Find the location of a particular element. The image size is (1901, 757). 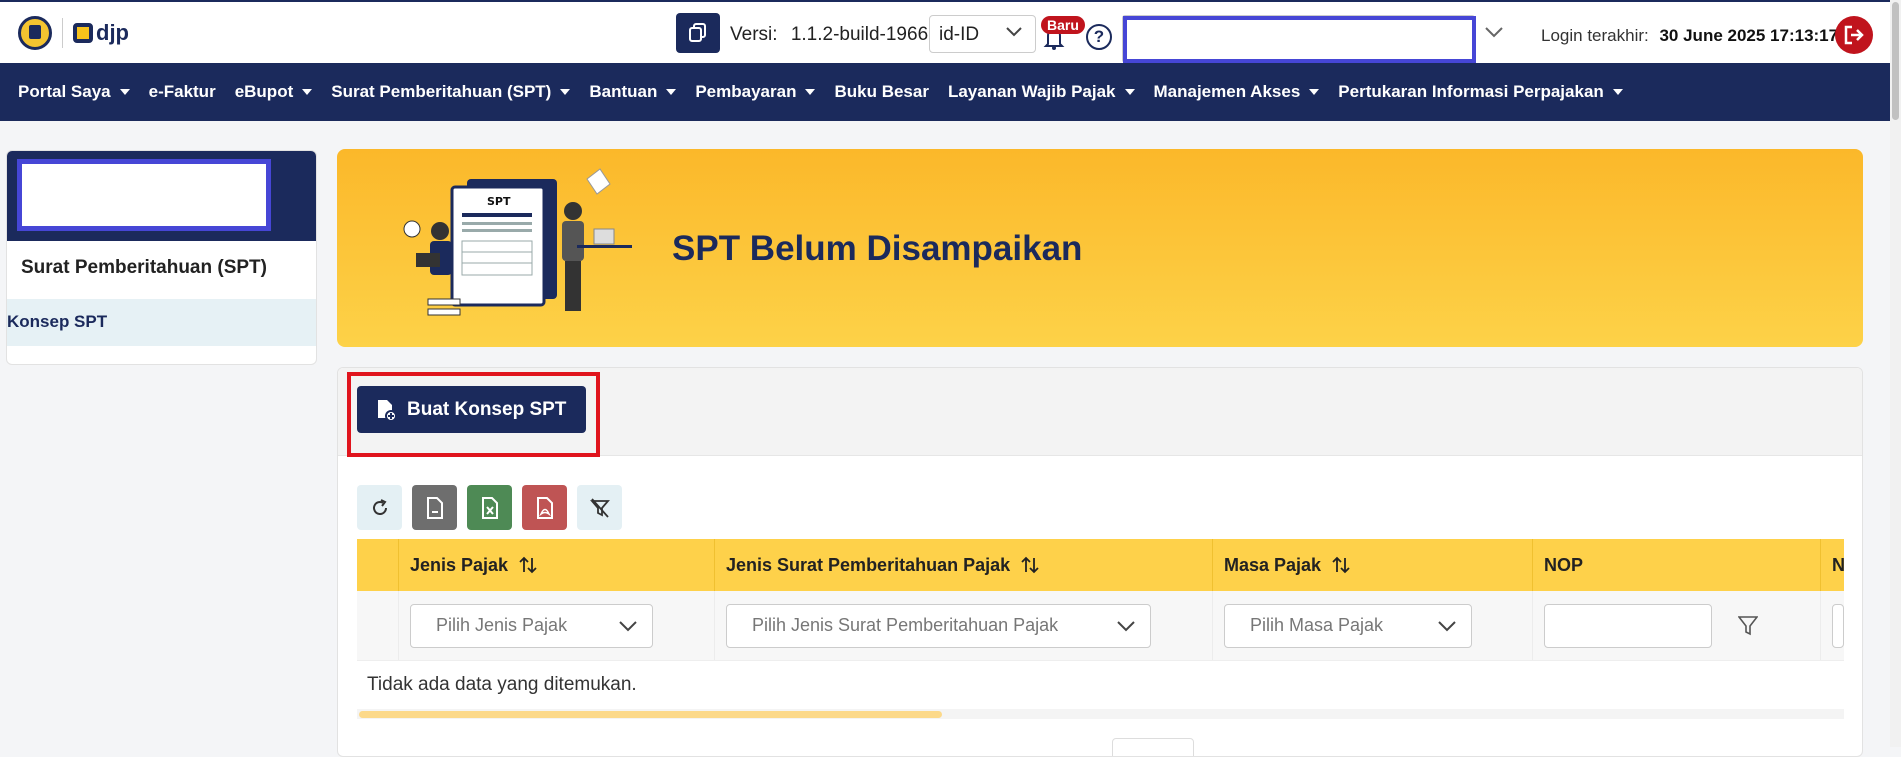

nav-pembayaran: Pembayaran is located at coordinates (755, 92).